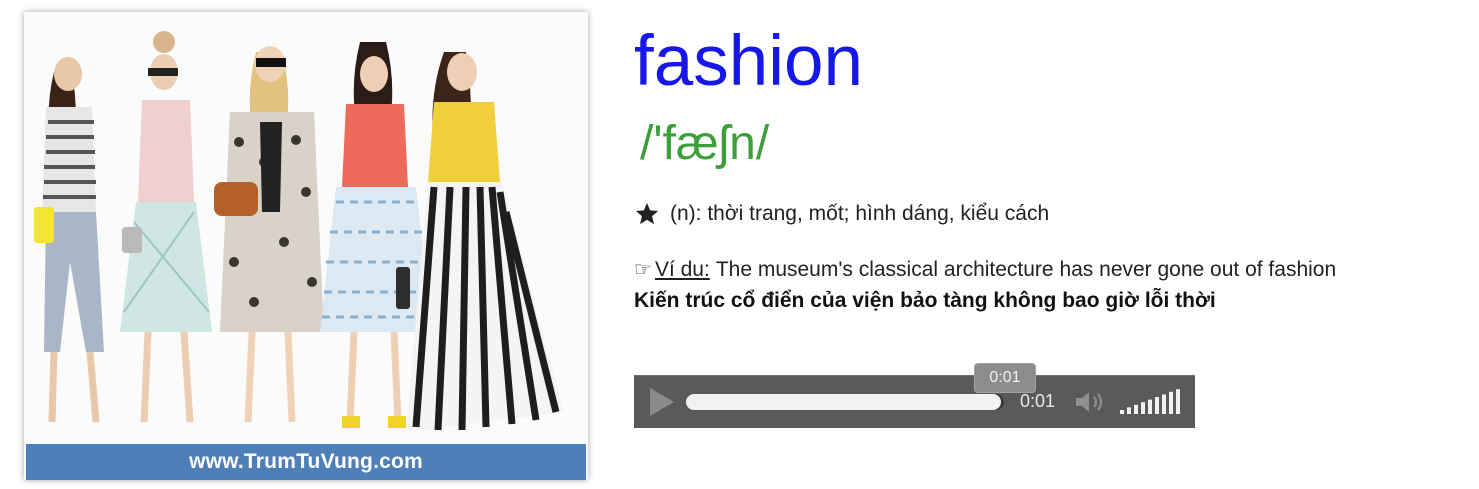  I want to click on progress-fill, so click(843, 402).